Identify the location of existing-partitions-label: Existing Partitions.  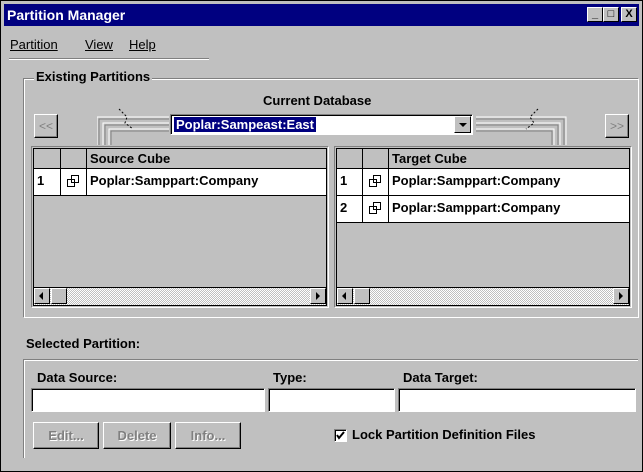
(93, 76).